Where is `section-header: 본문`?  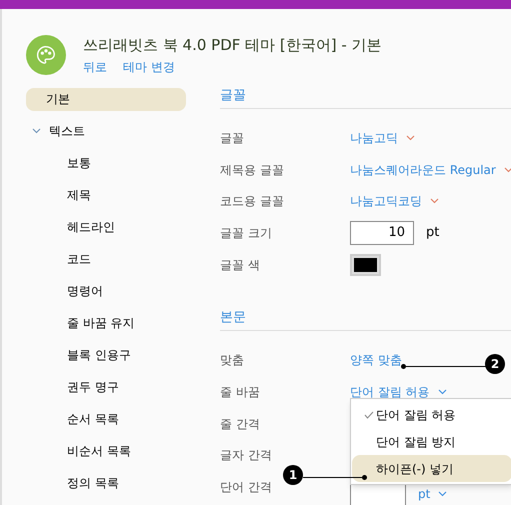
section-header: 본문 is located at coordinates (365, 318).